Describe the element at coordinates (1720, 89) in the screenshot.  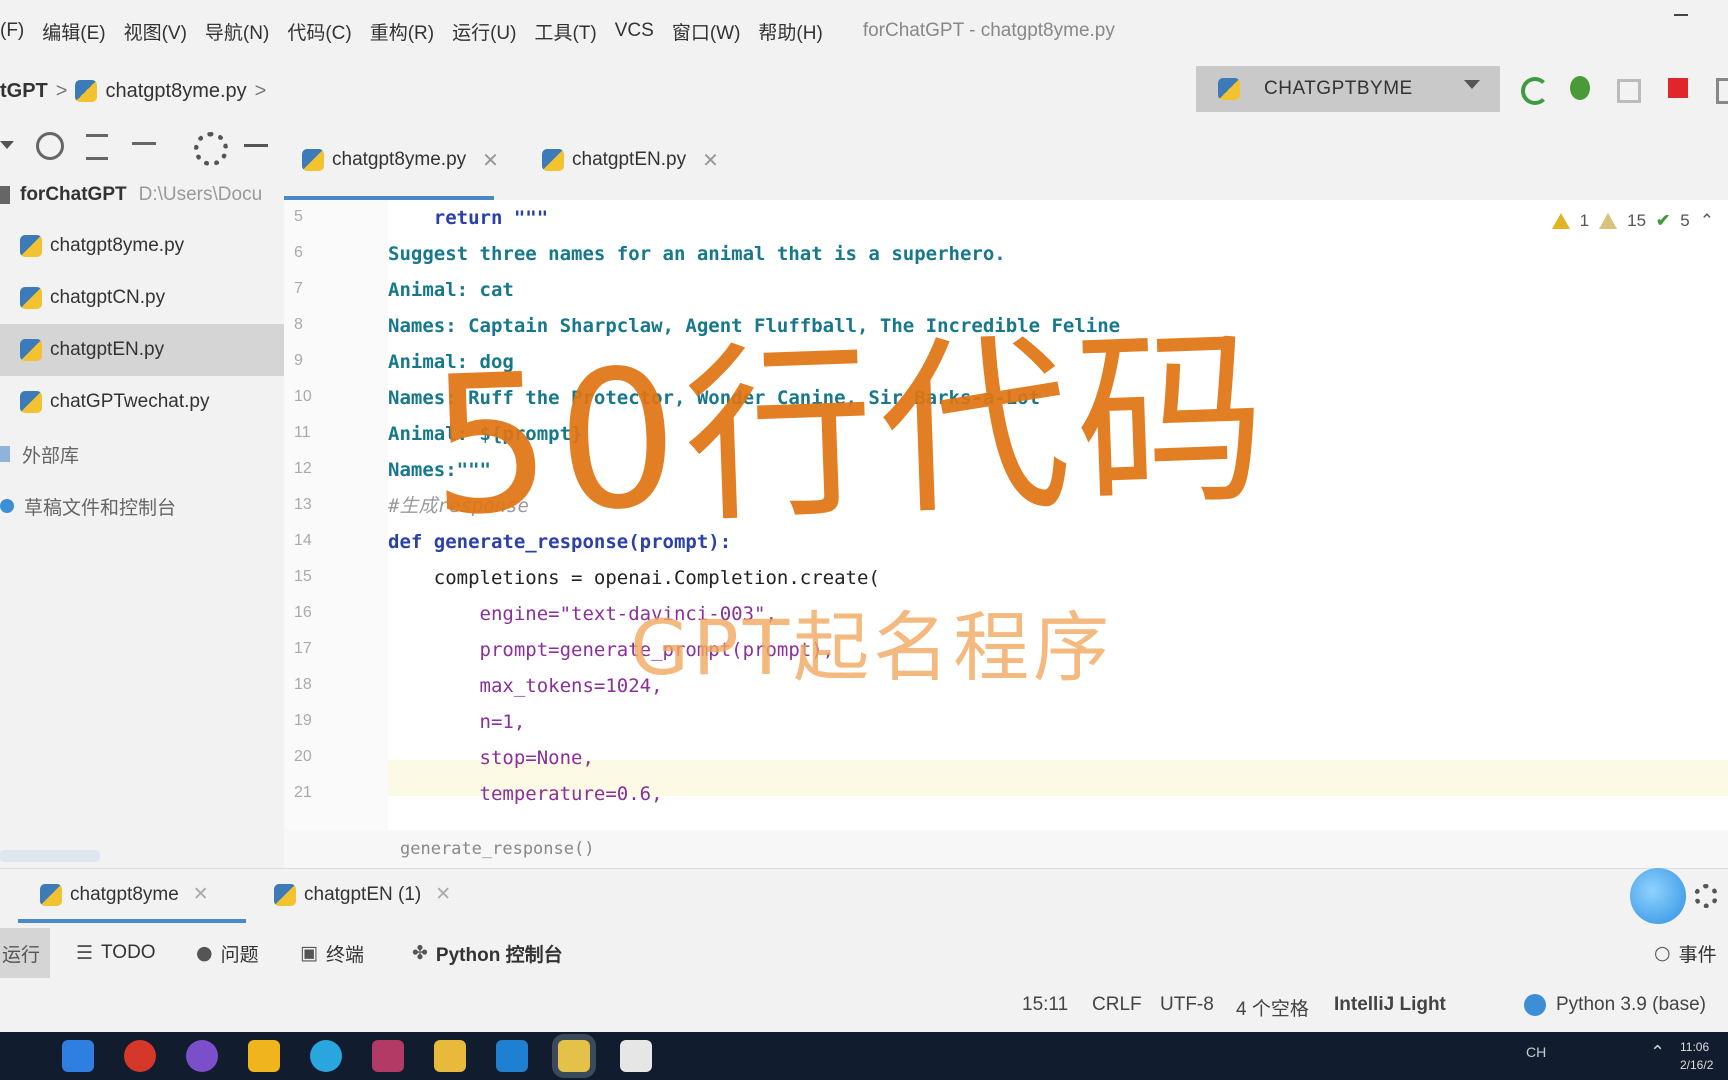
I see `window-icon` at that location.